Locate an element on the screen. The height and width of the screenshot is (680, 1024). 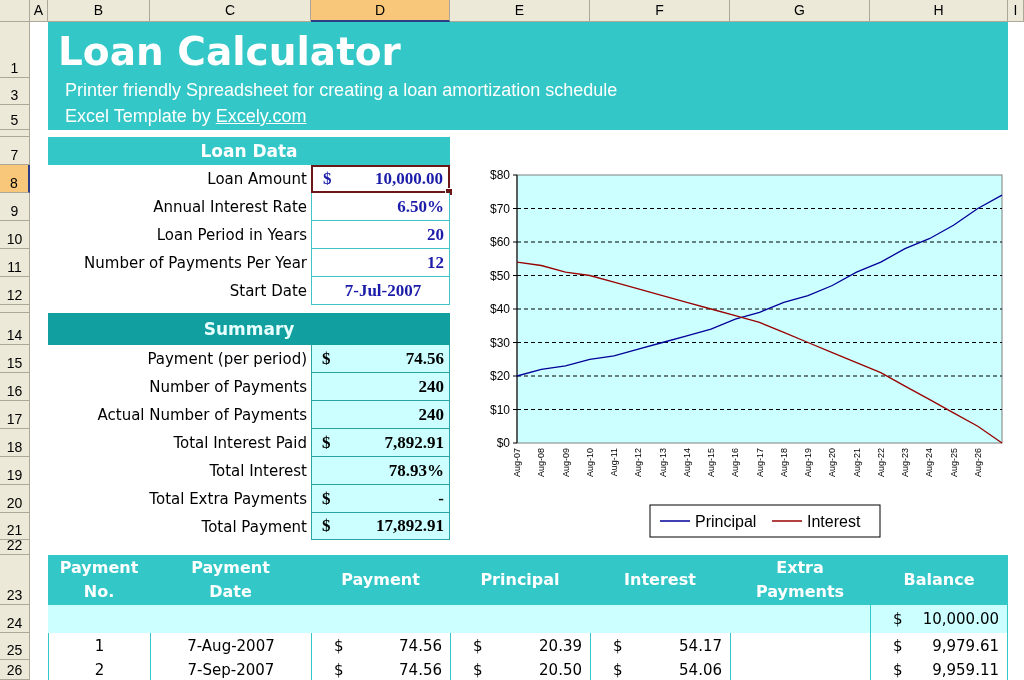
legend-label: Interest is located at coordinates (834, 521).